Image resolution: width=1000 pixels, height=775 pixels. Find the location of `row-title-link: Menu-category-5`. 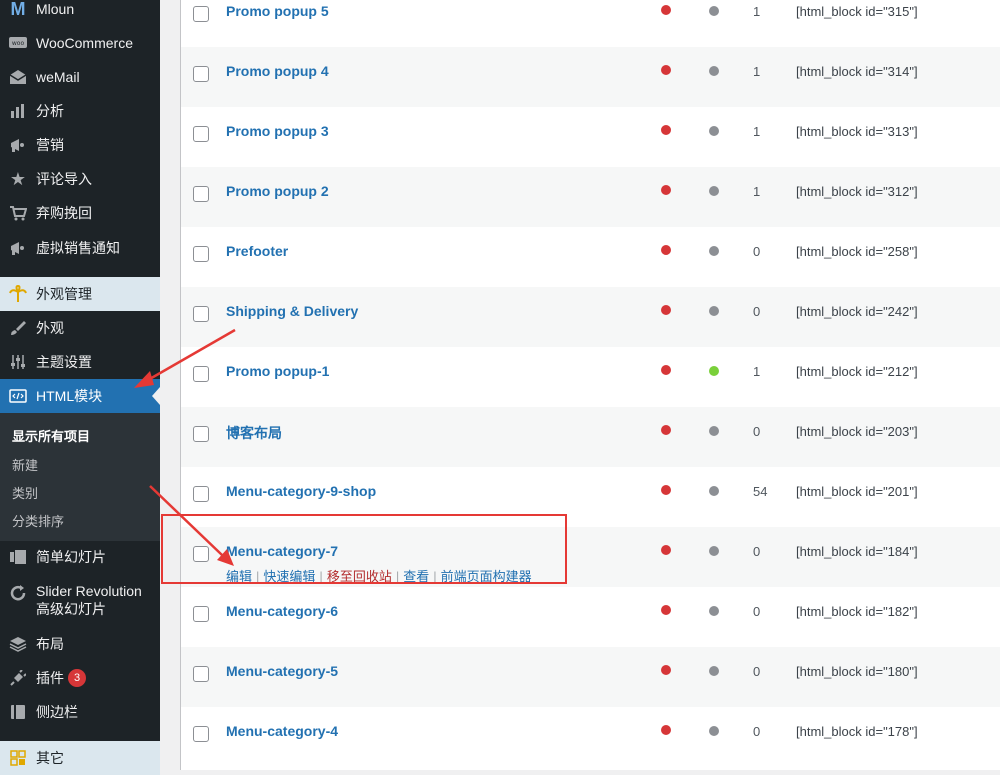

row-title-link: Menu-category-5 is located at coordinates (282, 671).